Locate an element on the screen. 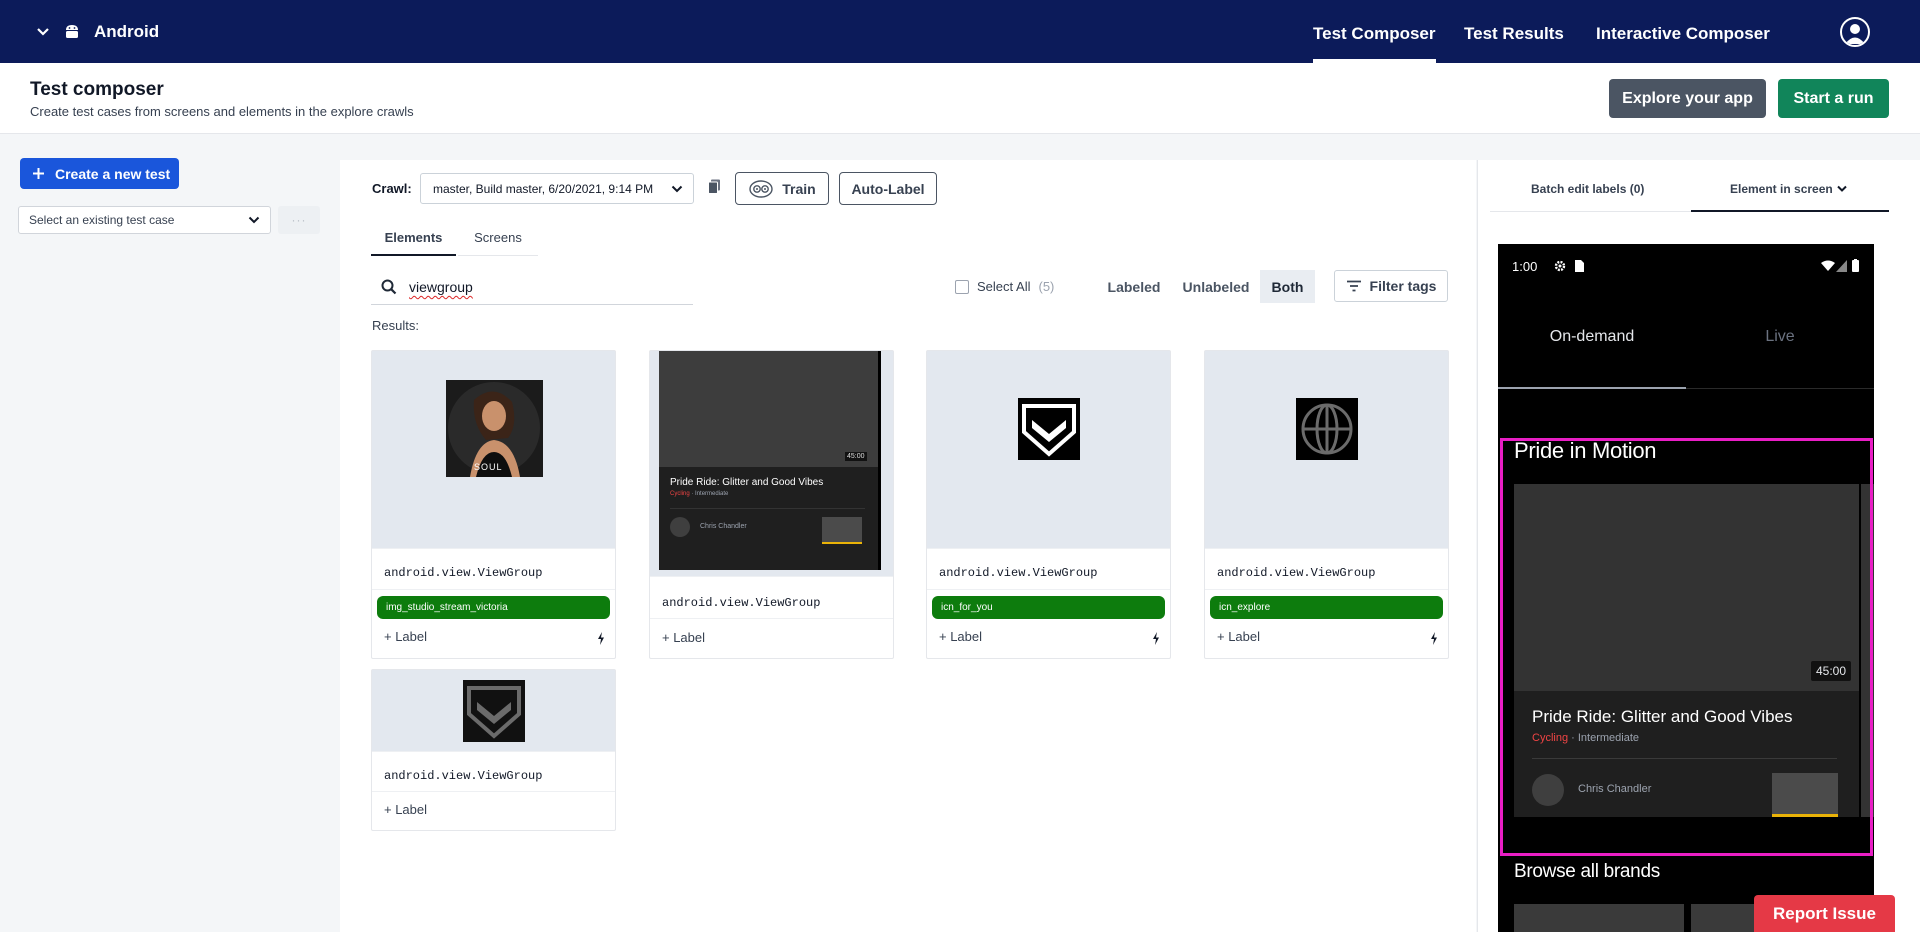  auto-label-button: Auto-Label is located at coordinates (888, 188).